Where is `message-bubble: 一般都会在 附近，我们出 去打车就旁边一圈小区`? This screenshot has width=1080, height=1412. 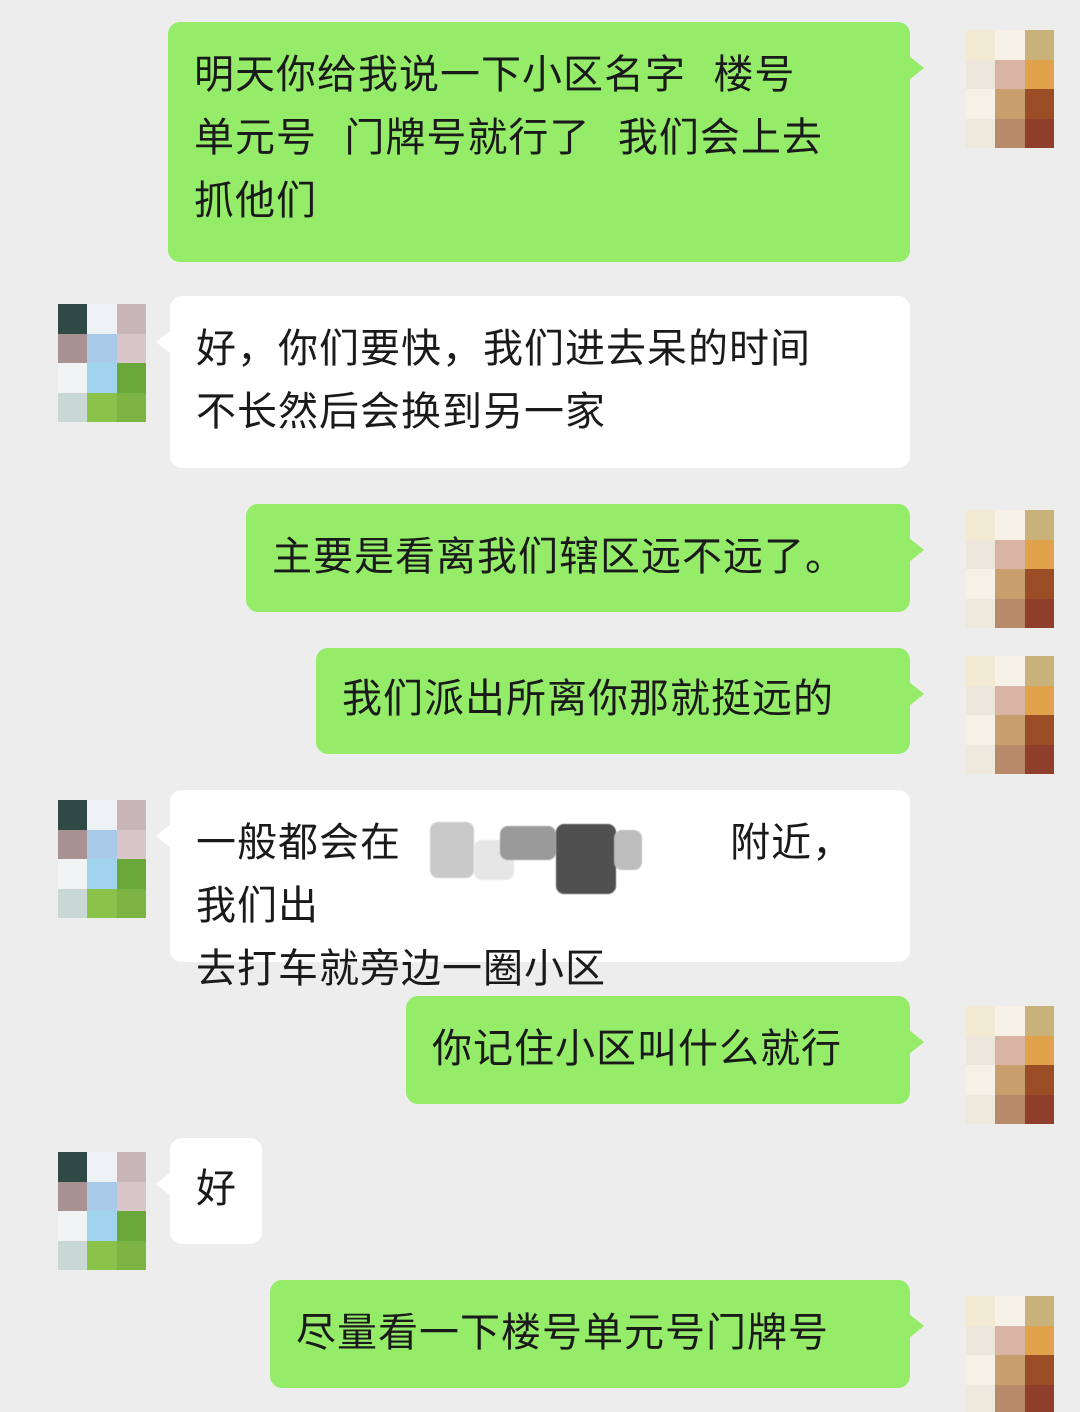 message-bubble: 一般都会在 附近，我们出 去打车就旁边一圈小区 is located at coordinates (533, 891).